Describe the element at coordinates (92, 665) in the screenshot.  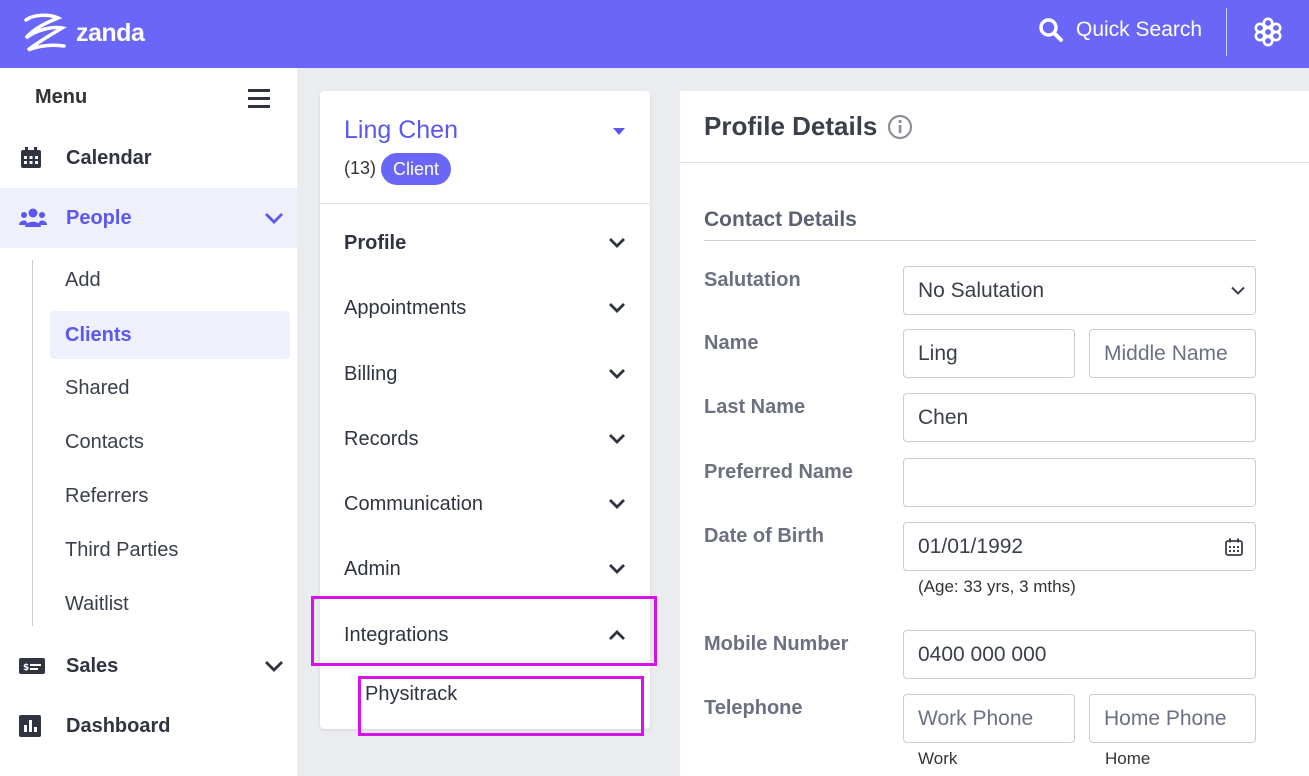
I see `sidebar-item-label: Sales` at that location.